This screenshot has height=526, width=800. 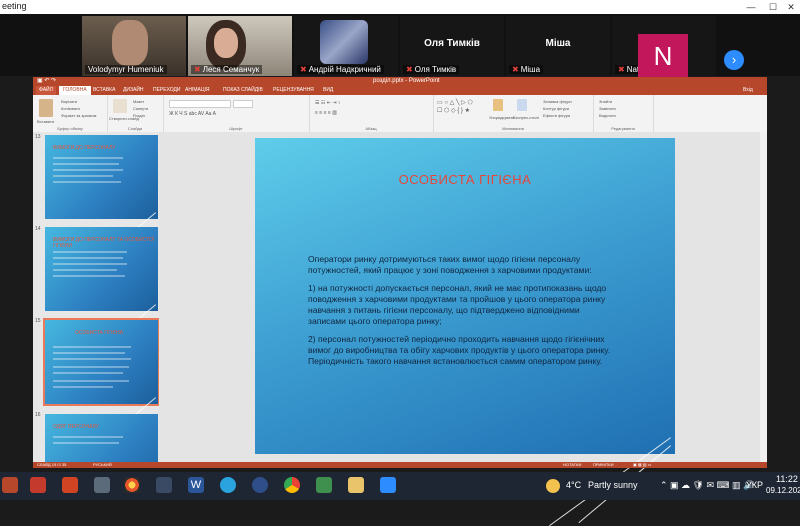 I want to click on view-icons: ▣ ▦ ▤ ▭, so click(x=642, y=465).